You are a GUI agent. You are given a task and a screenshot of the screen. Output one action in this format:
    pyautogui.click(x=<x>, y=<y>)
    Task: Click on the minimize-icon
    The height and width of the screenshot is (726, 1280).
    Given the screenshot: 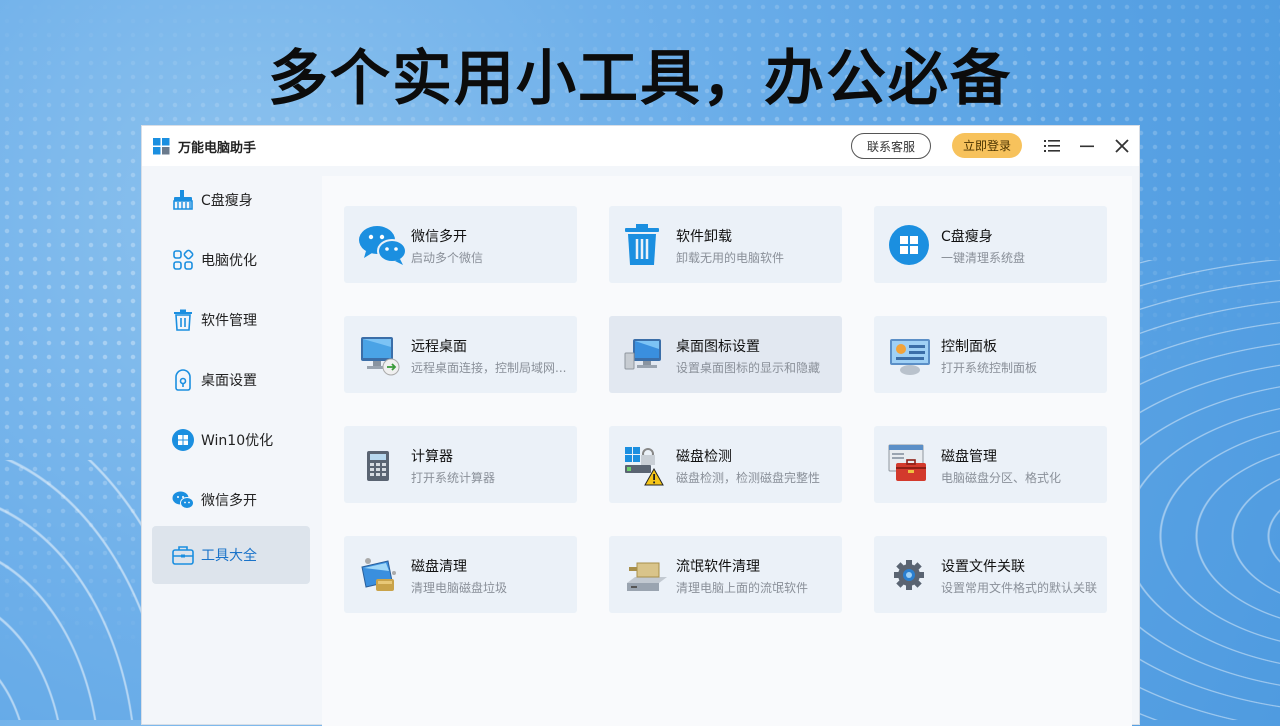 What is the action you would take?
    pyautogui.click(x=1087, y=146)
    